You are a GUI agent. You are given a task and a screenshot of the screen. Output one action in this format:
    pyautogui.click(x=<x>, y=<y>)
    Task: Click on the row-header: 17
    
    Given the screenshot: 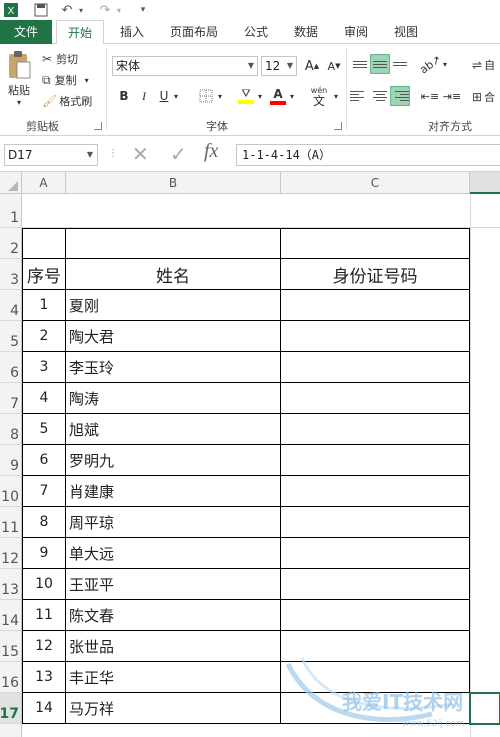 What is the action you would take?
    pyautogui.click(x=10, y=708)
    